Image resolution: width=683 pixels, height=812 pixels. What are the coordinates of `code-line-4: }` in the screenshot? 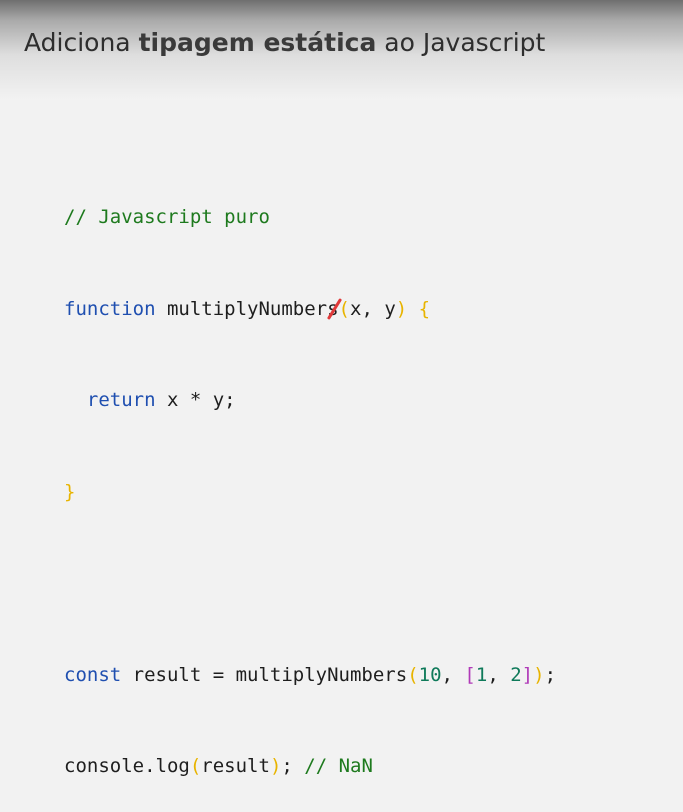 It's located at (310, 492).